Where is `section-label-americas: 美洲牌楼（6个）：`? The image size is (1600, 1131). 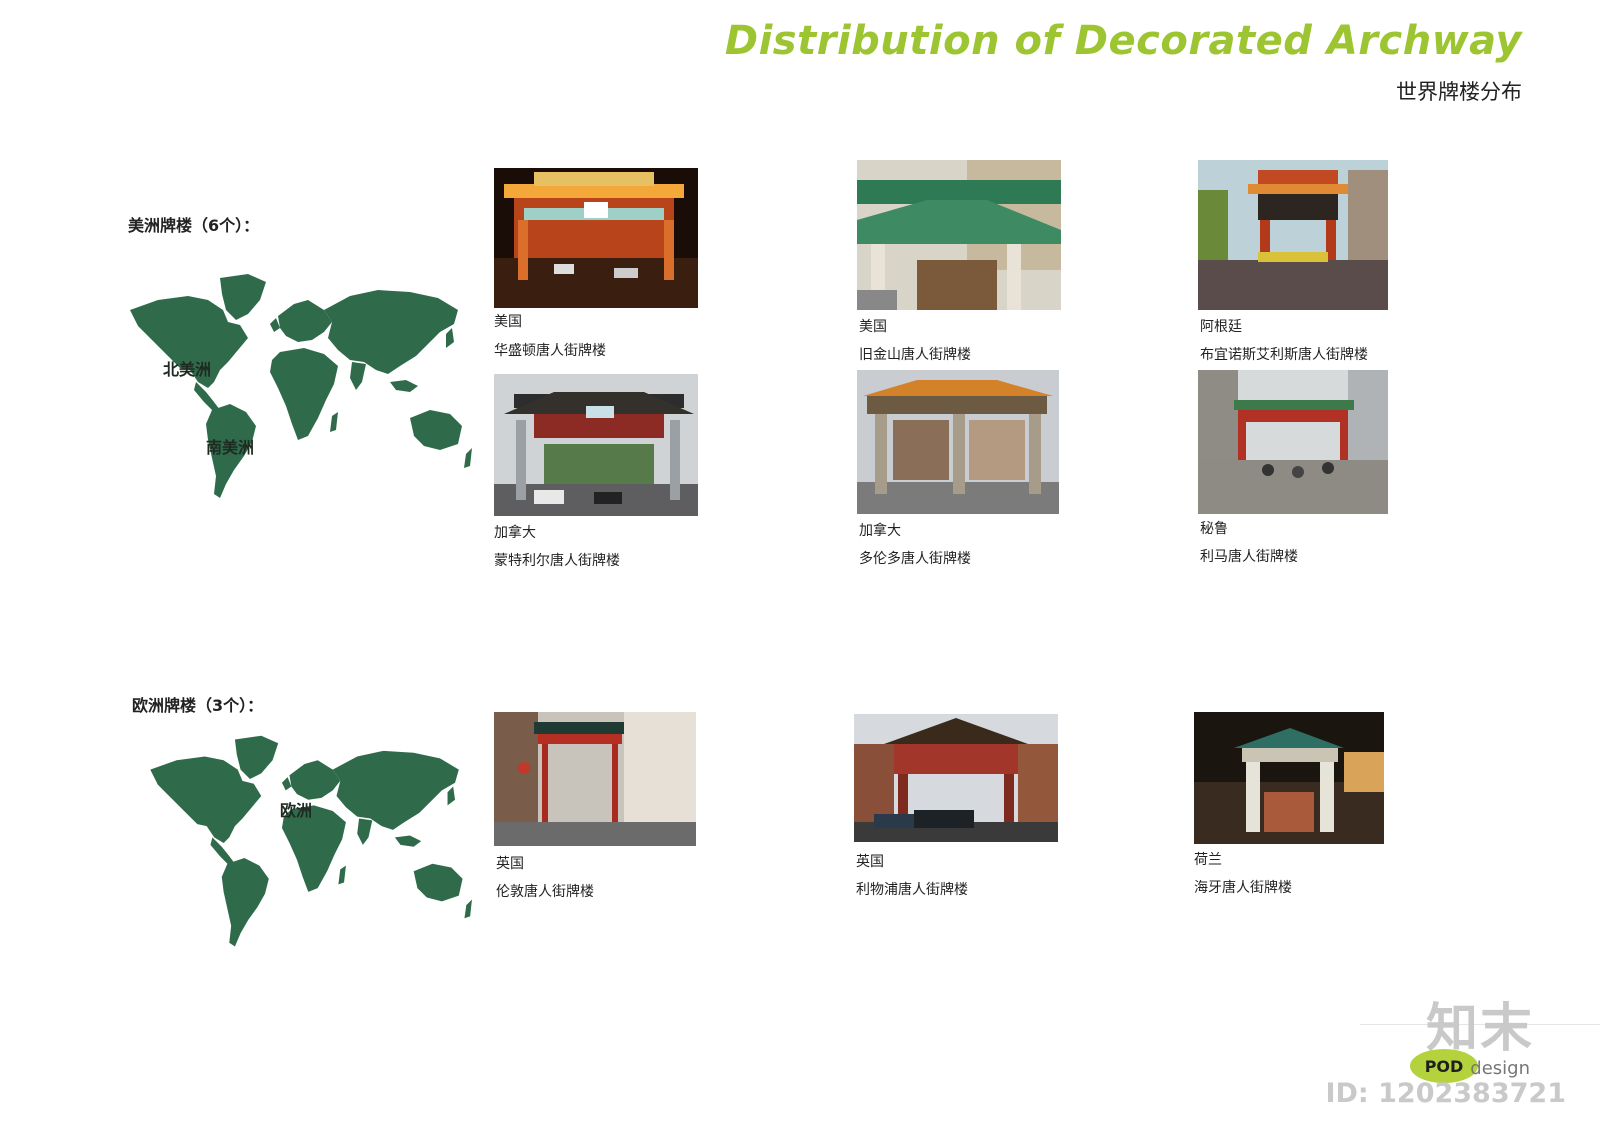 section-label-americas: 美洲牌楼（6个）： is located at coordinates (194, 225).